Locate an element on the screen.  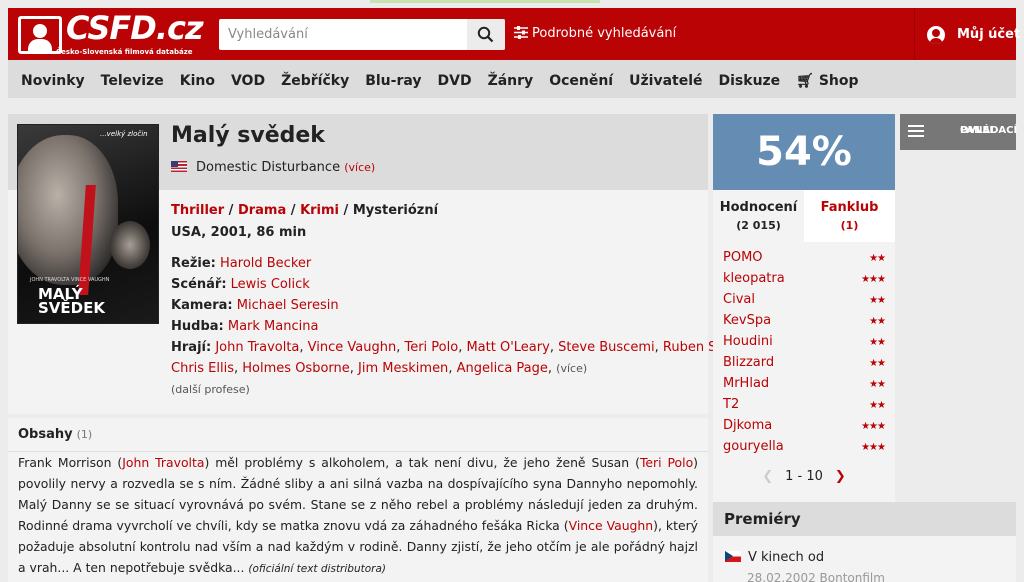
cart-icon: 🛒︎ is located at coordinates (805, 81).